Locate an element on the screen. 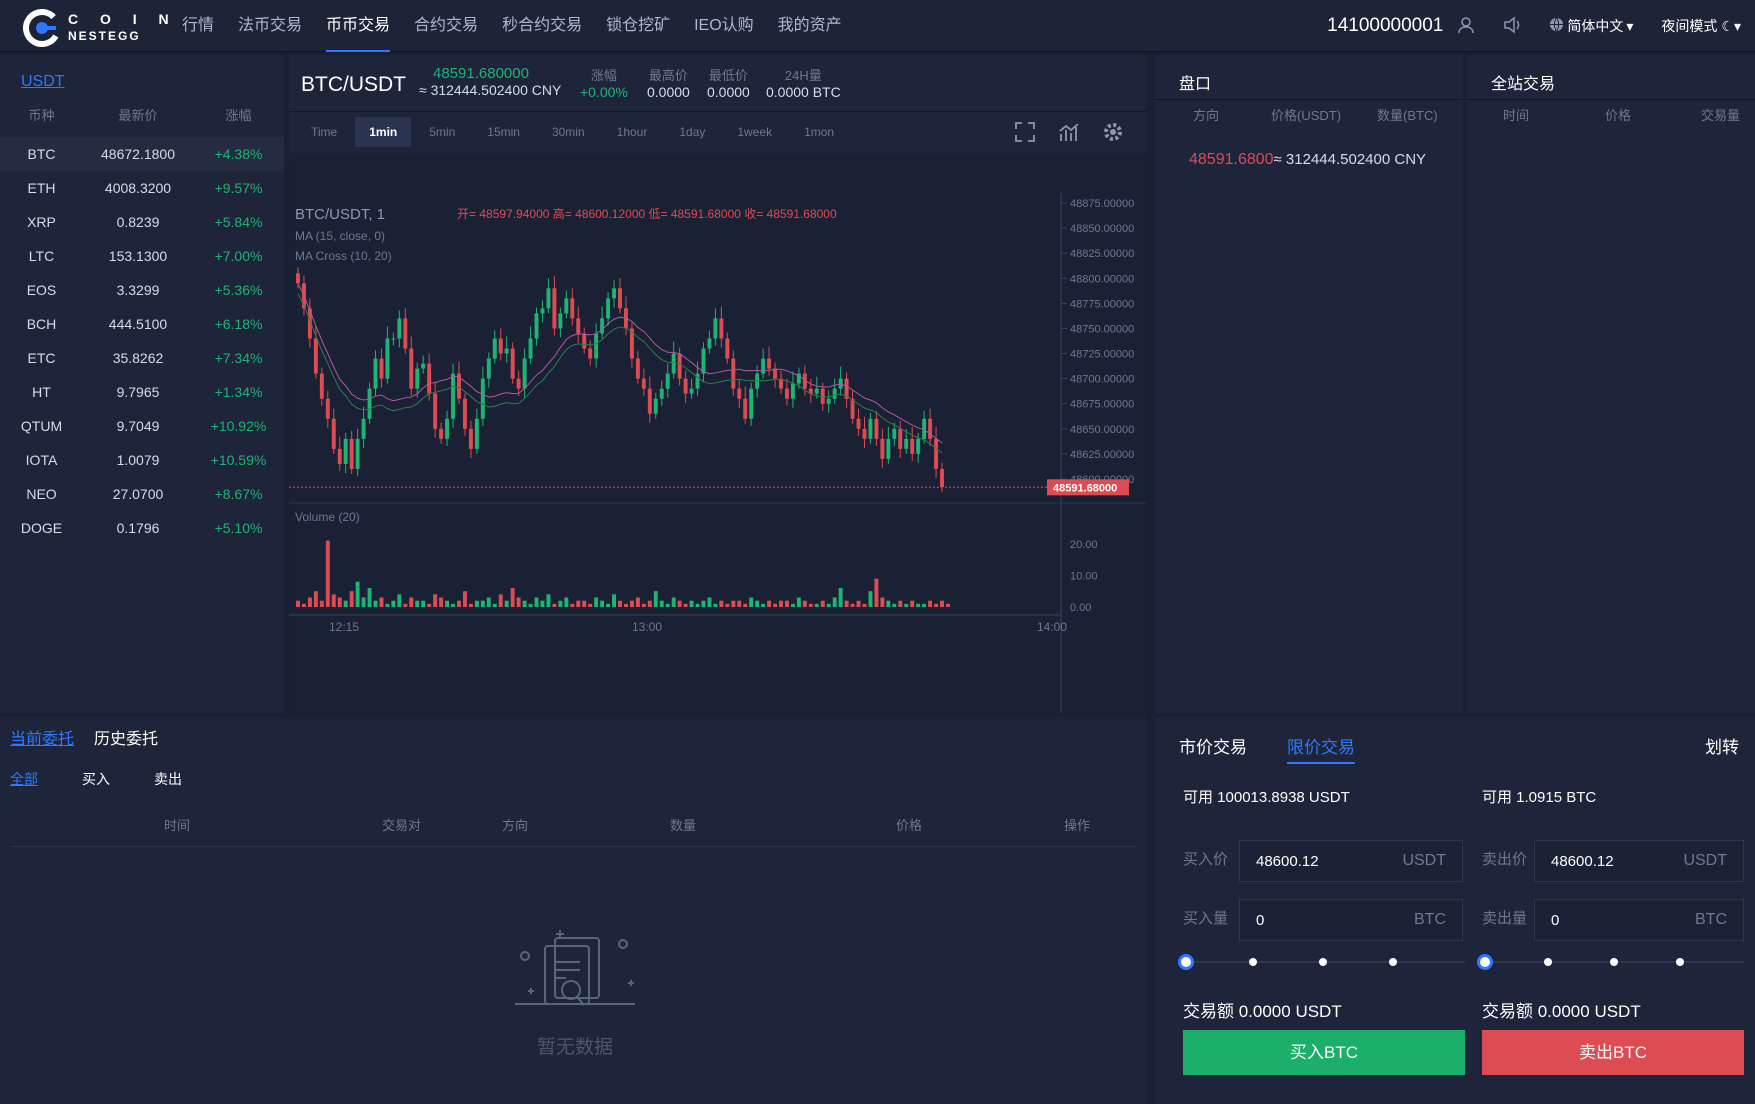 The height and width of the screenshot is (1104, 1755). settings-gear-icon is located at coordinates (1113, 133).